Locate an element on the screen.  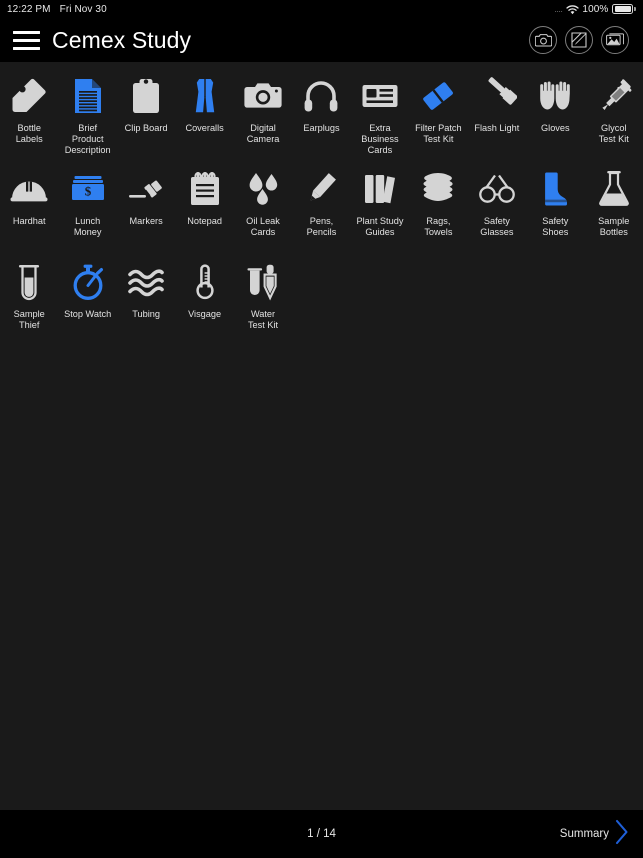
grid-item: Water Test Kit is located at coordinates (263, 298).